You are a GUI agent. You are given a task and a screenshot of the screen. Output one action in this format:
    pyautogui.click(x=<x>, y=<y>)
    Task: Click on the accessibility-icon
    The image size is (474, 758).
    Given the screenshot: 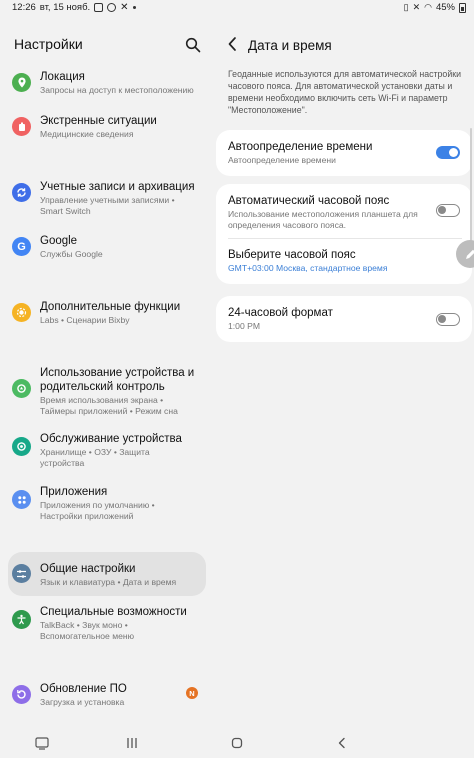 What is the action you would take?
    pyautogui.click(x=21, y=619)
    